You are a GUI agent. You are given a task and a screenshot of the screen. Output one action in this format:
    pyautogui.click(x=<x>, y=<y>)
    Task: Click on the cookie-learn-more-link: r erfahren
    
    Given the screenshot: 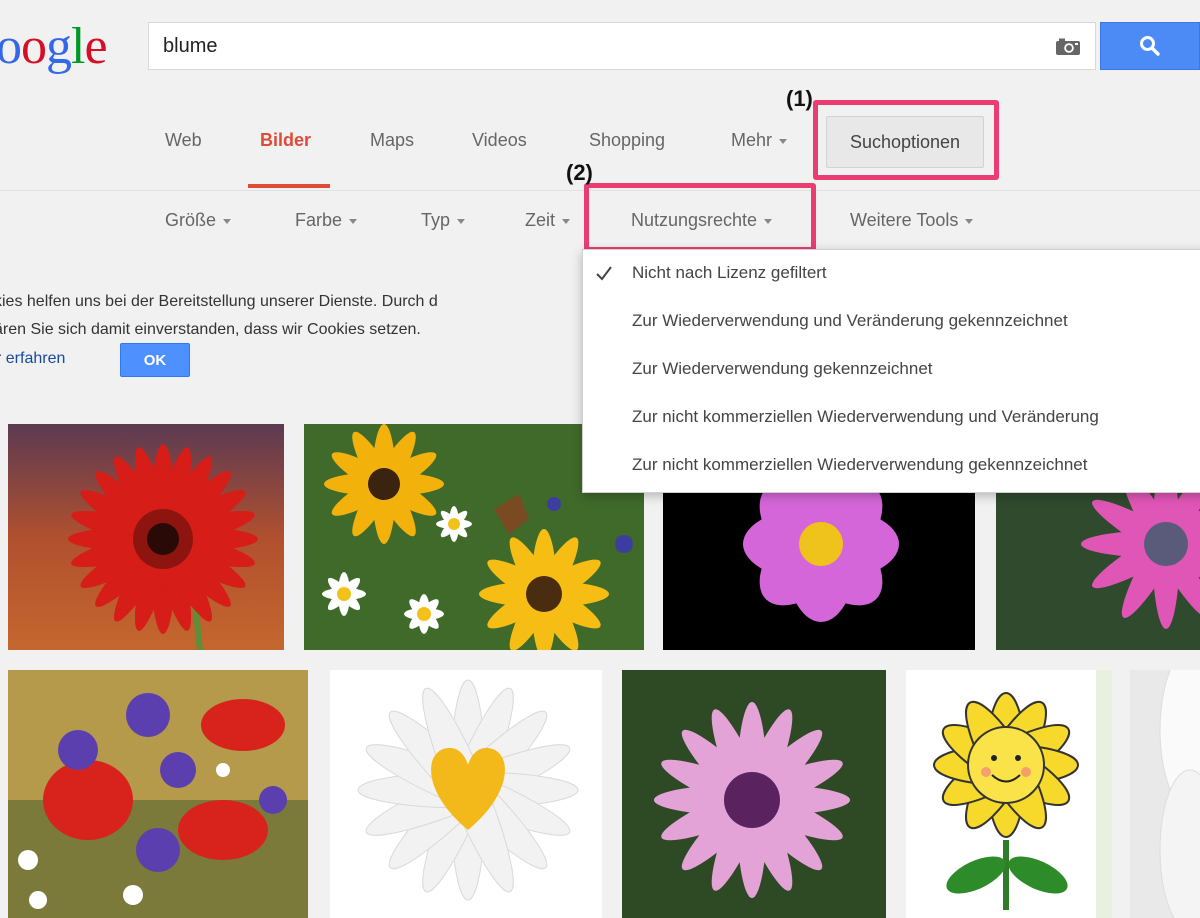 What is the action you would take?
    pyautogui.click(x=32, y=359)
    